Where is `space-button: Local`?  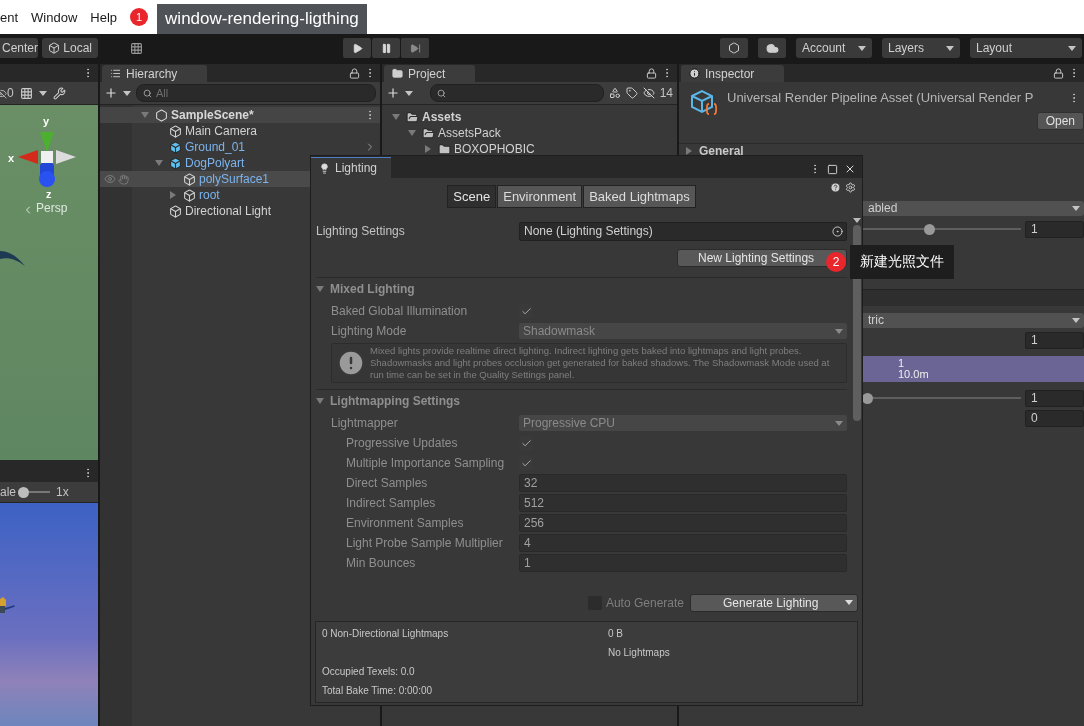 space-button: Local is located at coordinates (70, 48).